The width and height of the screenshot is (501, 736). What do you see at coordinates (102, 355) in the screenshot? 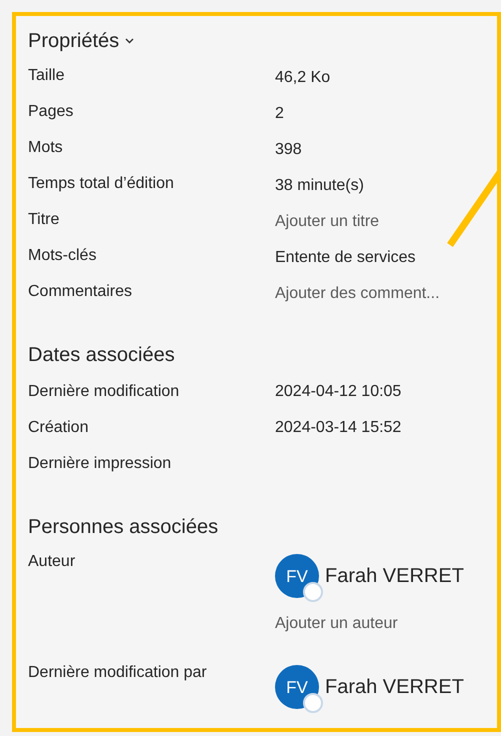
I see `section-title: Dates associées` at bounding box center [102, 355].